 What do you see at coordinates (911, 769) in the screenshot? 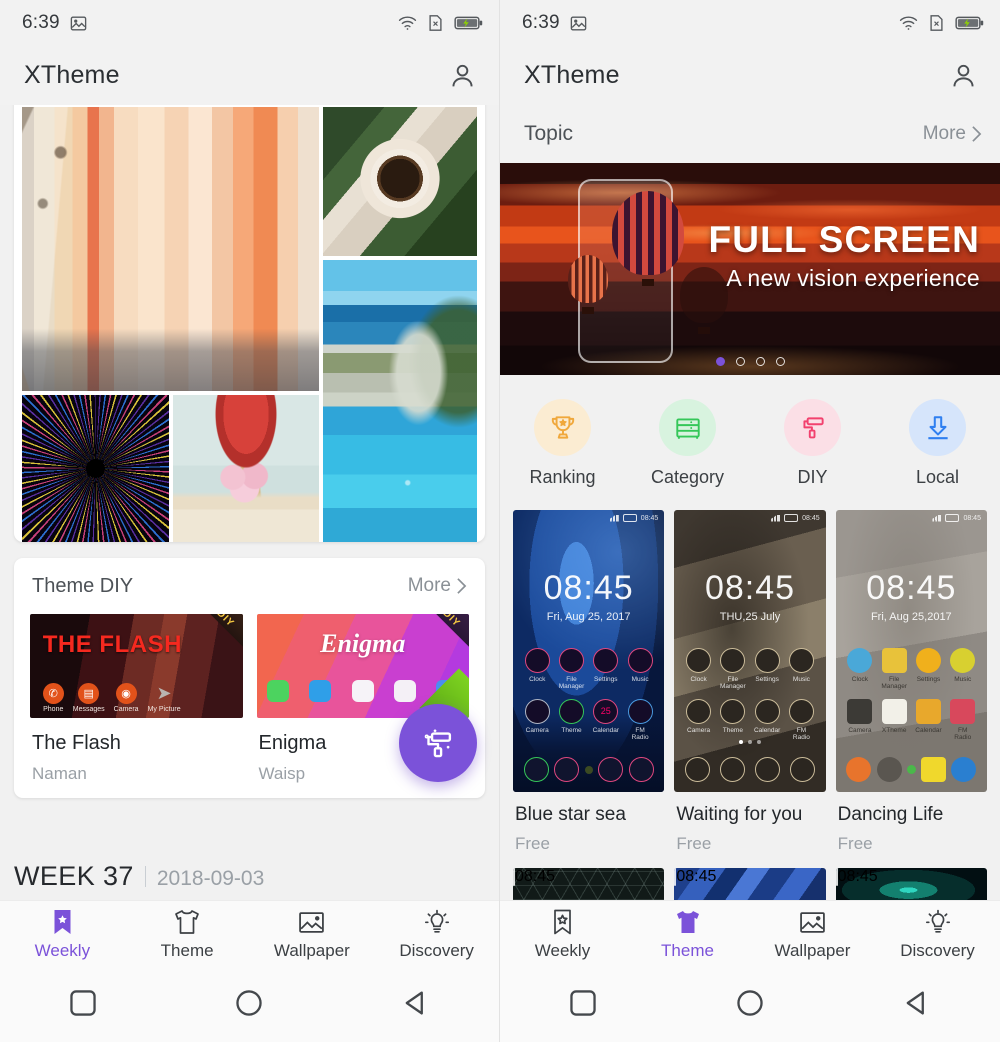
I see `app-drawer-icon` at bounding box center [911, 769].